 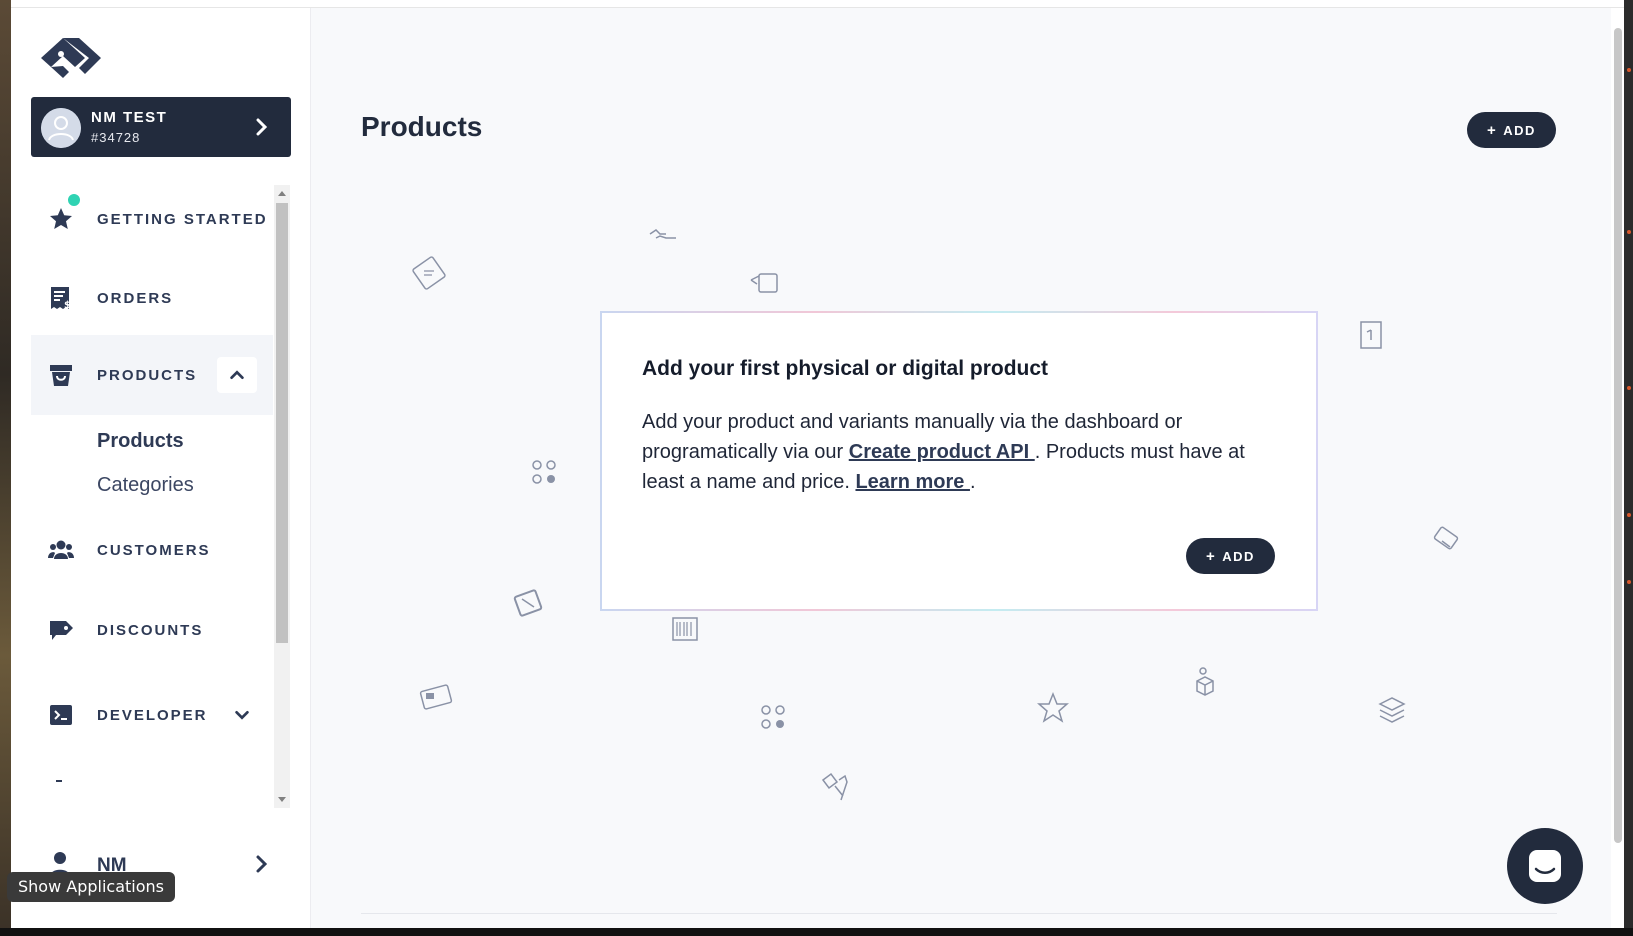 I want to click on receipt-illustration-icon, so click(x=429, y=273).